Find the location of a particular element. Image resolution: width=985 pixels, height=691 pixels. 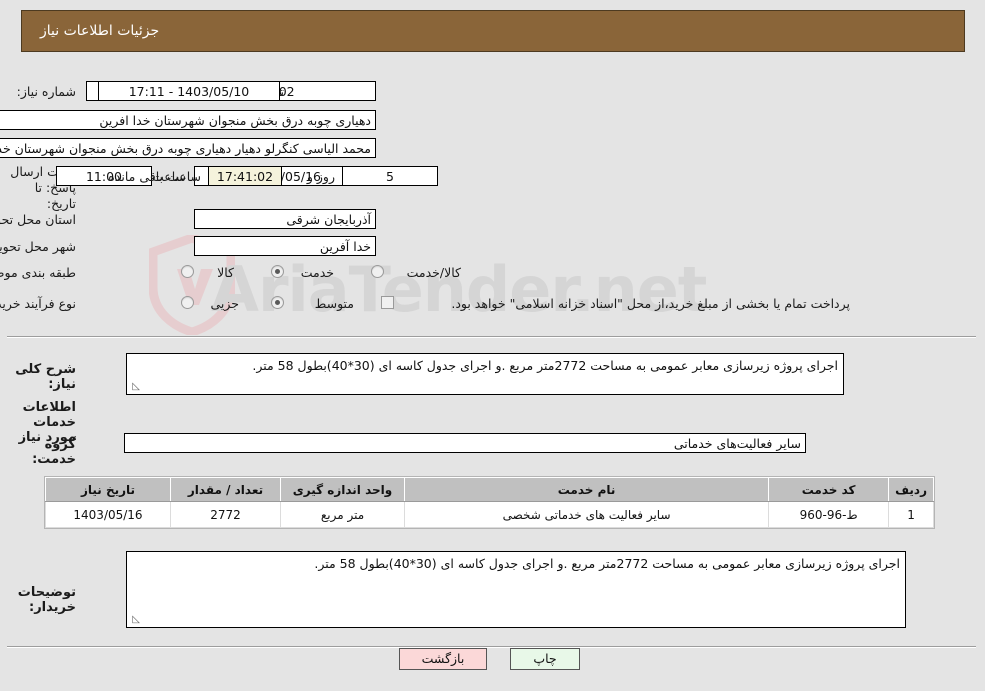

cell-row: 1 is located at coordinates (912, 514).